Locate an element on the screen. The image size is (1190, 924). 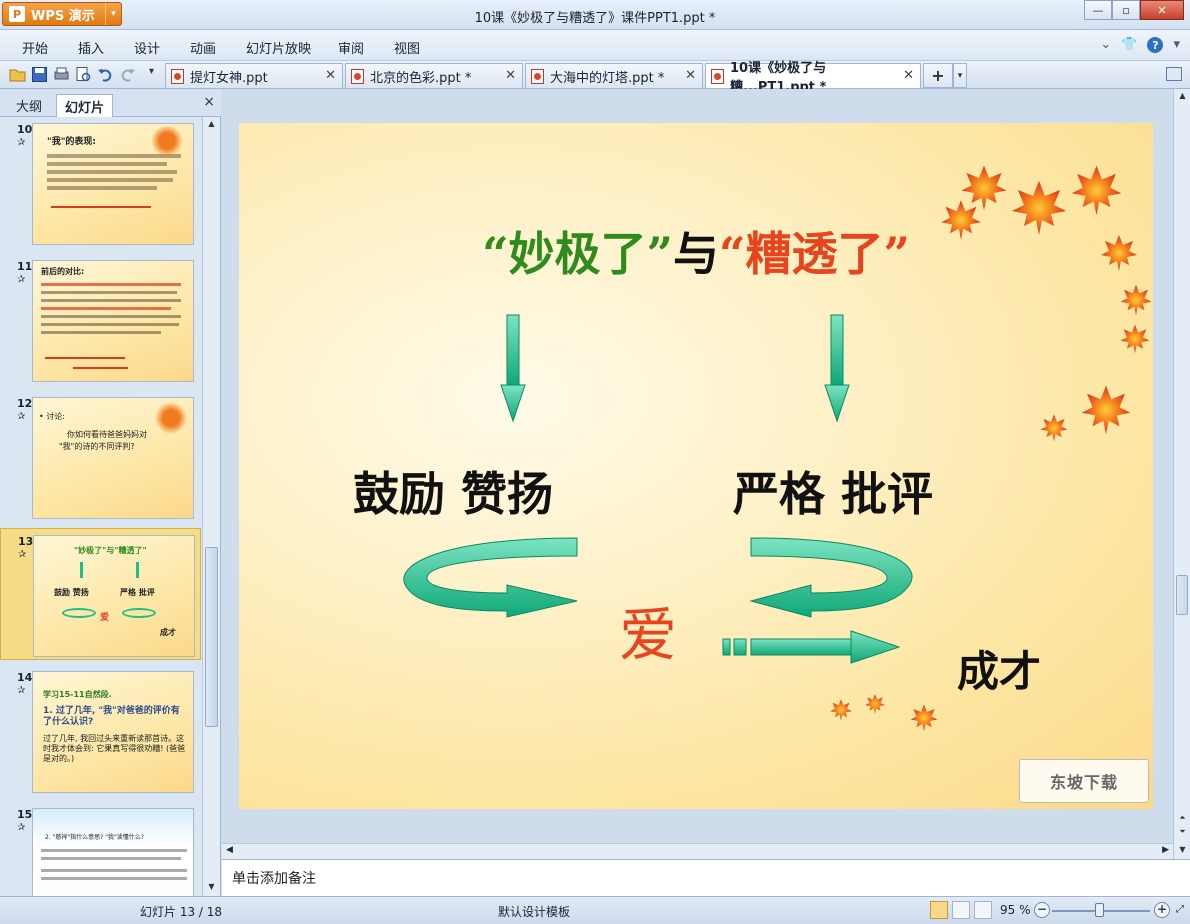
thumbnail-scrollbar: ▲ ▼ is located at coordinates (211, 506).